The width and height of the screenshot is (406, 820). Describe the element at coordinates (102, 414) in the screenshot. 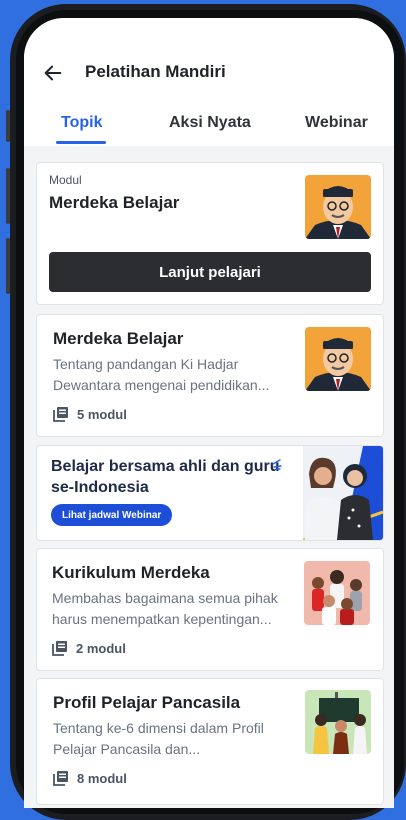

I see `module-count-label: 5 modul` at that location.